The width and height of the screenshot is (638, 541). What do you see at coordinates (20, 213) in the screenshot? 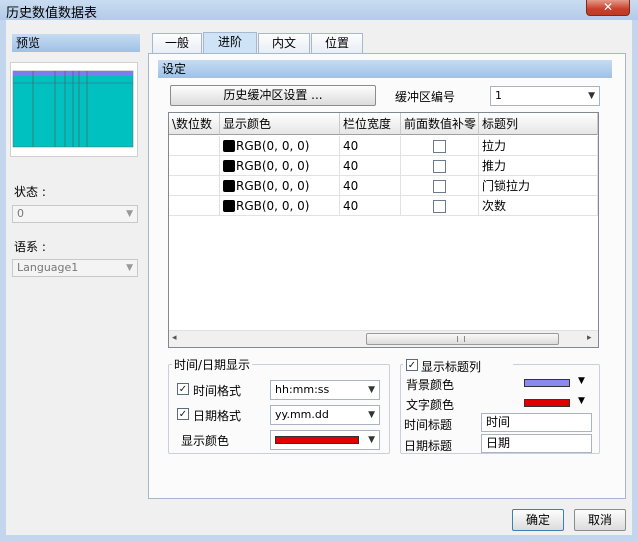
I see `state-value: 0` at bounding box center [20, 213].